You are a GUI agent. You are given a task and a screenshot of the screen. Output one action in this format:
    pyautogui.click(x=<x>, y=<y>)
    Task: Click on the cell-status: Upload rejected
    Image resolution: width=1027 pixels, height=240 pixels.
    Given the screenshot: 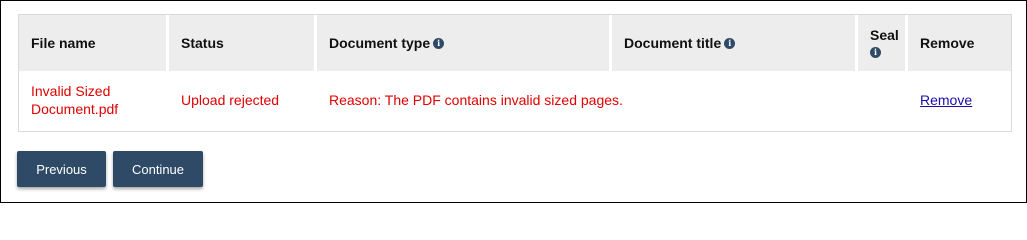 What is the action you would take?
    pyautogui.click(x=243, y=100)
    